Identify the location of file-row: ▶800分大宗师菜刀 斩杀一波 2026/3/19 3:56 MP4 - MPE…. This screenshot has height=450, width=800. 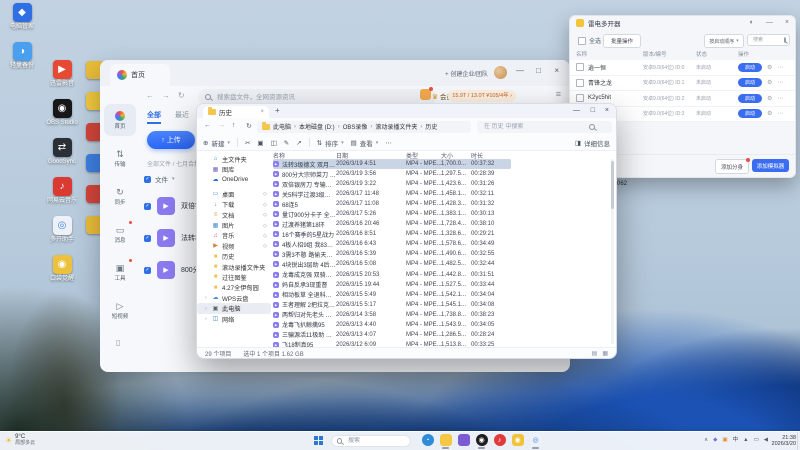
(392, 174).